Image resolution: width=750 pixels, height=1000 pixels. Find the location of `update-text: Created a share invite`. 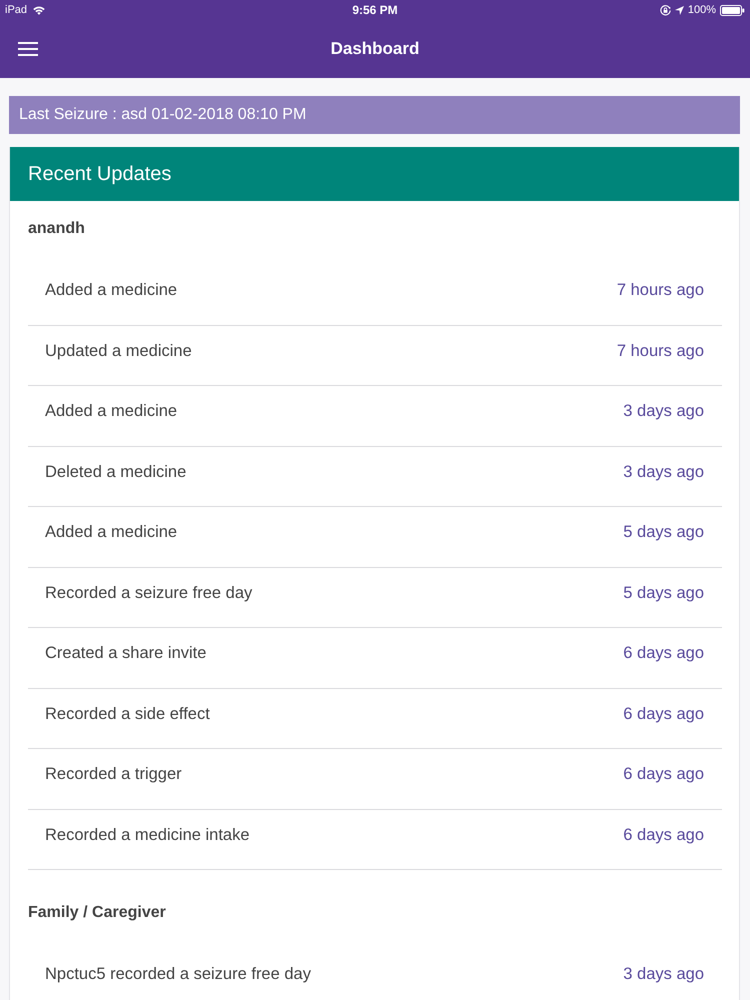

update-text: Created a share invite is located at coordinates (125, 653).